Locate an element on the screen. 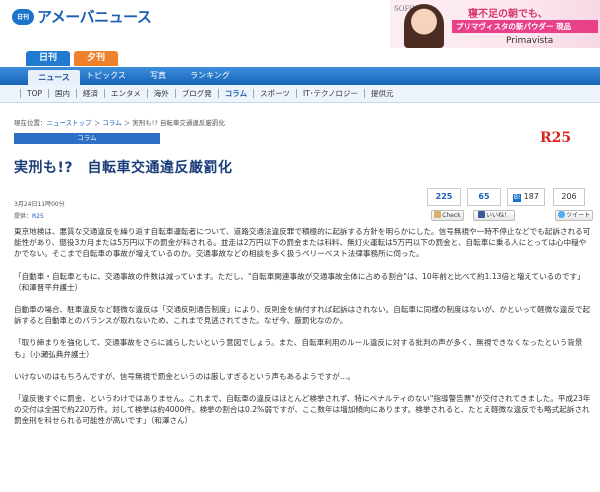 This screenshot has height=492, width=600. article-date: 3月24日11時00分 is located at coordinates (39, 204).